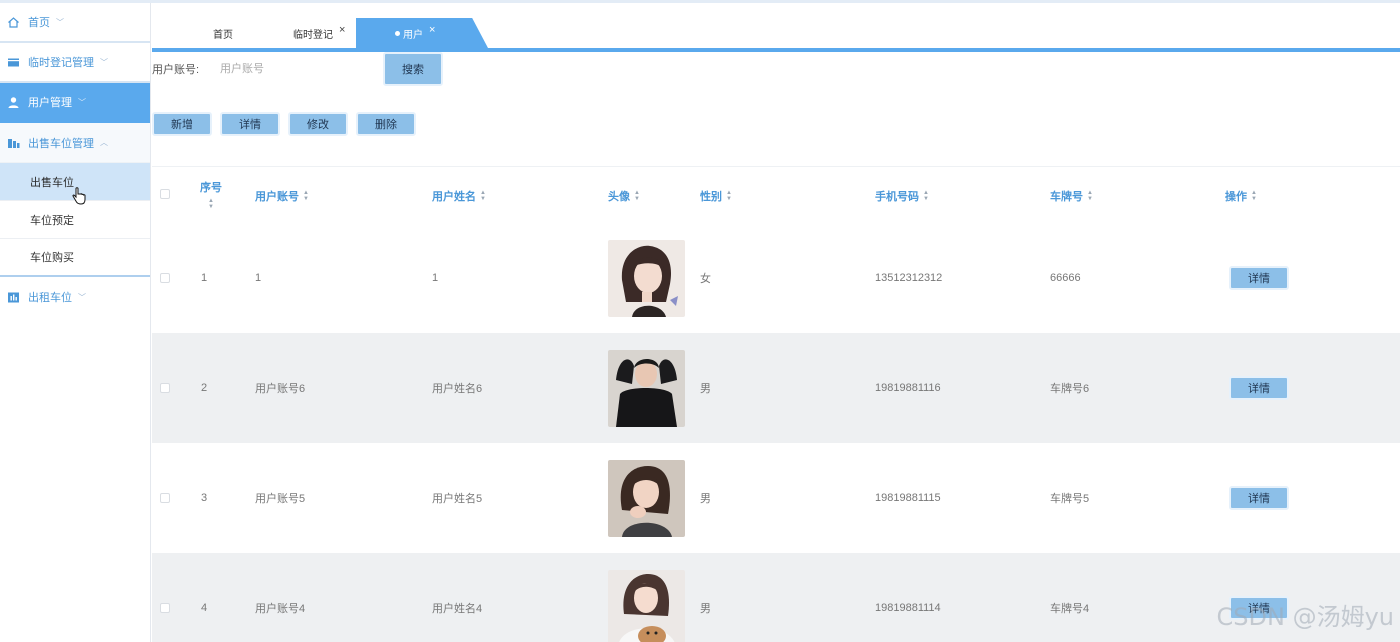 This screenshot has width=1400, height=642. I want to click on cell-phone: 19819881114, so click(908, 608).